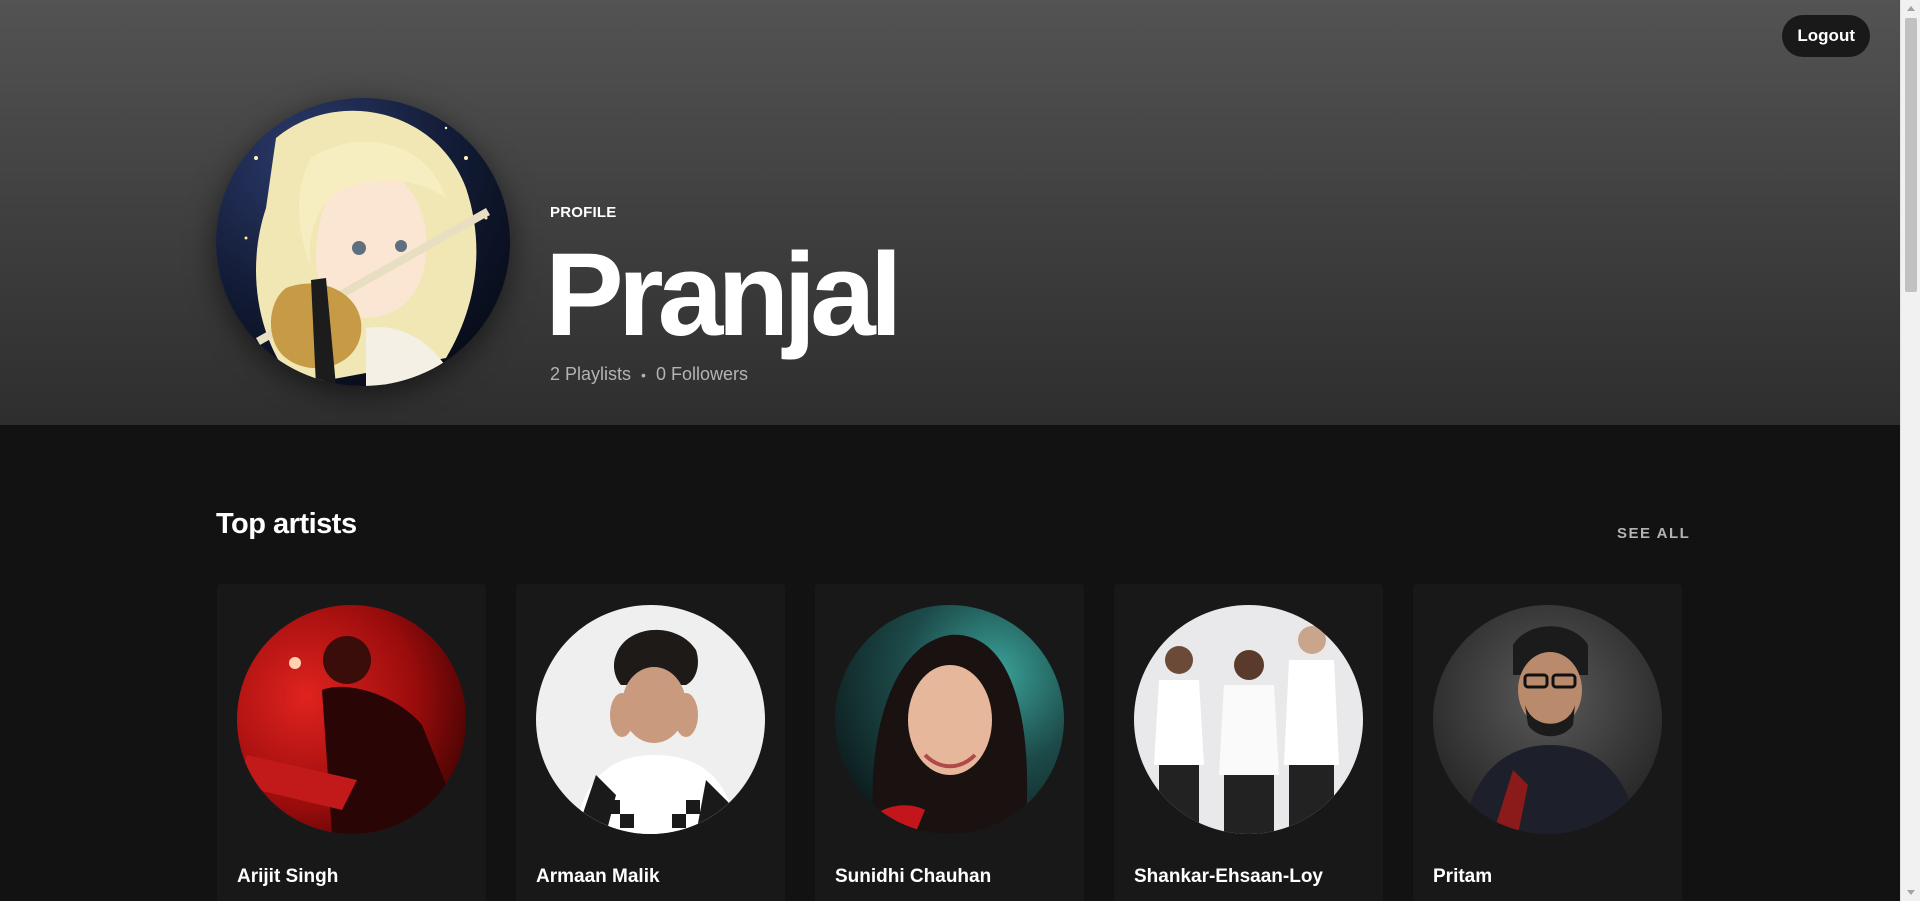 The width and height of the screenshot is (1920, 901). What do you see at coordinates (649, 374) in the screenshot?
I see `profile-stats: 2 Playlists • 0 Followers` at bounding box center [649, 374].